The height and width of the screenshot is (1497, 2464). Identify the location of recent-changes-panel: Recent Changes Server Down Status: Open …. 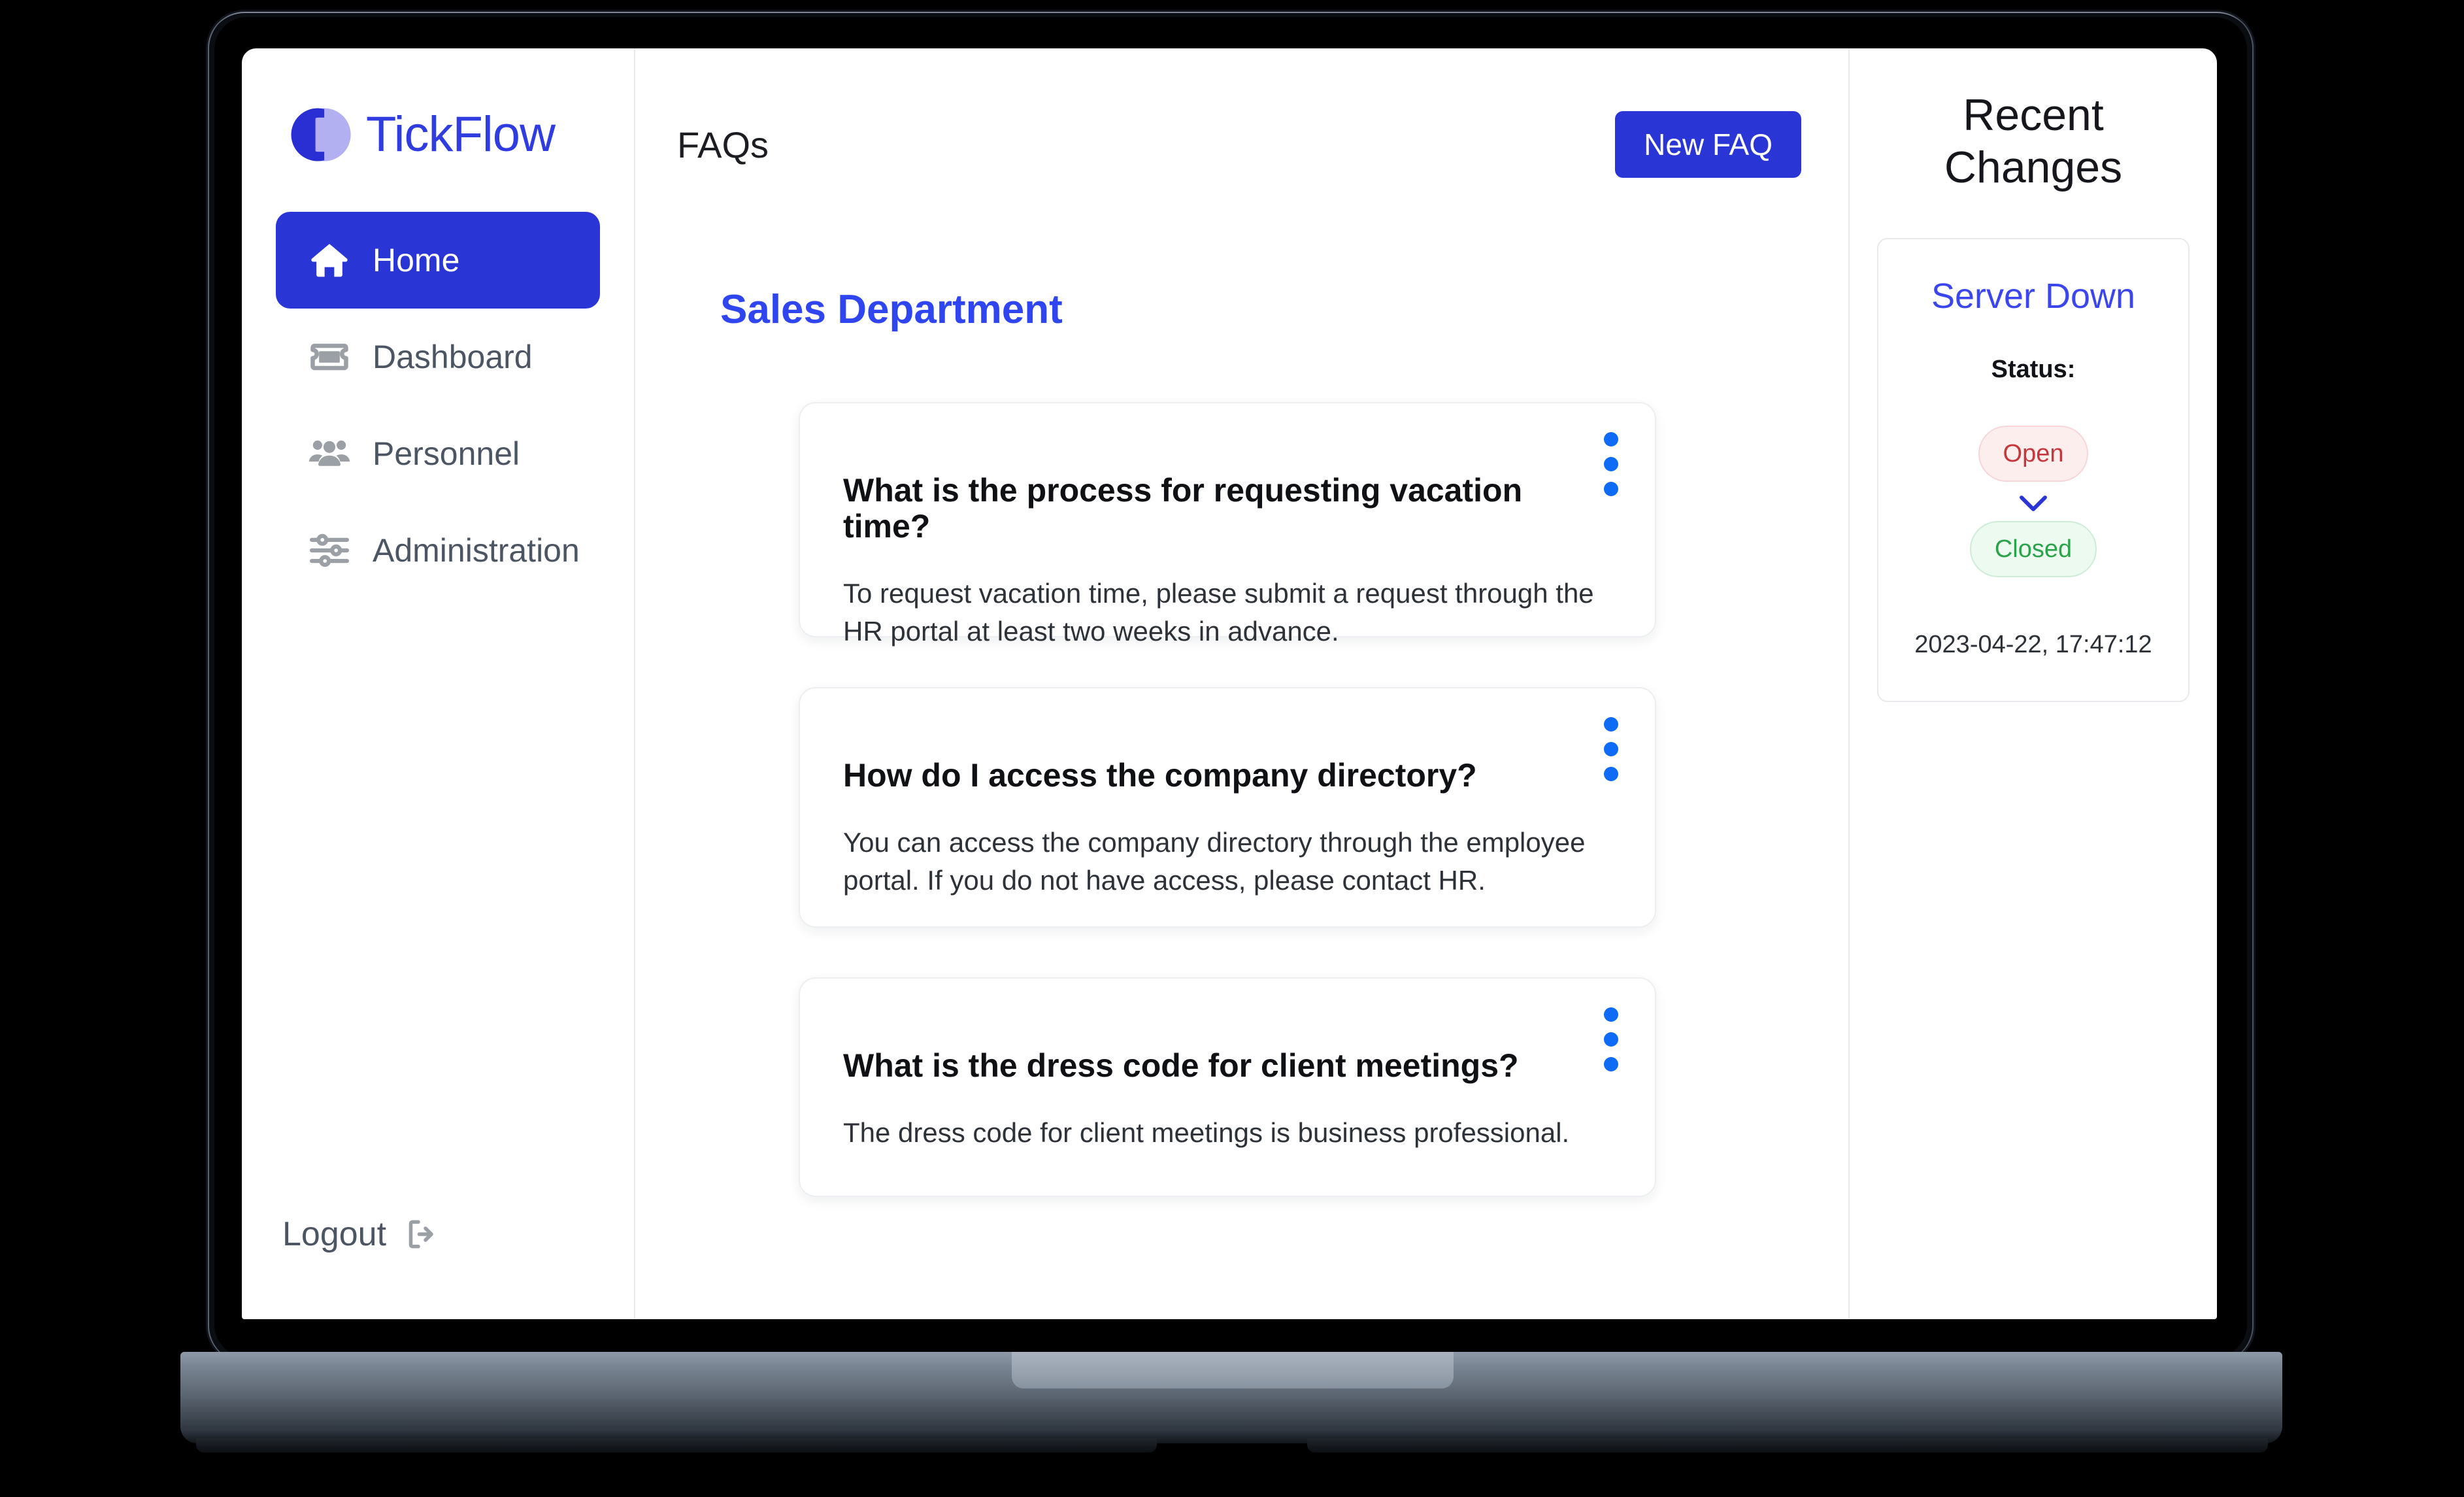
(2033, 683).